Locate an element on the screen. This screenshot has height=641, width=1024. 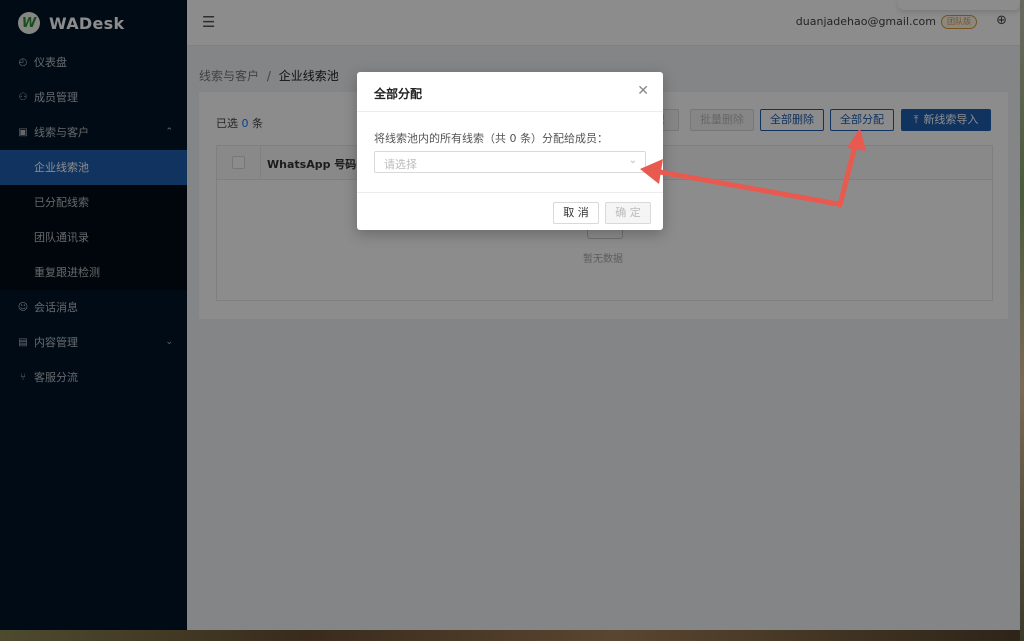
annotation-arrow-to-button is located at coordinates (851, 168).